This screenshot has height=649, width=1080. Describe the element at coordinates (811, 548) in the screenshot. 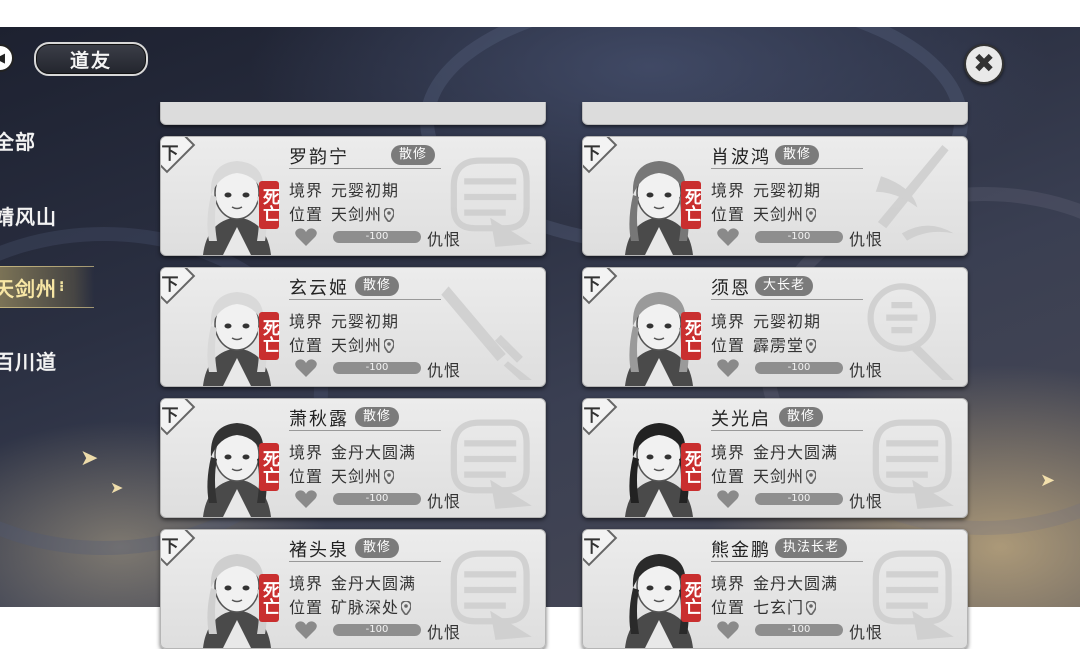

I see `sect-tag: 执法长老` at that location.